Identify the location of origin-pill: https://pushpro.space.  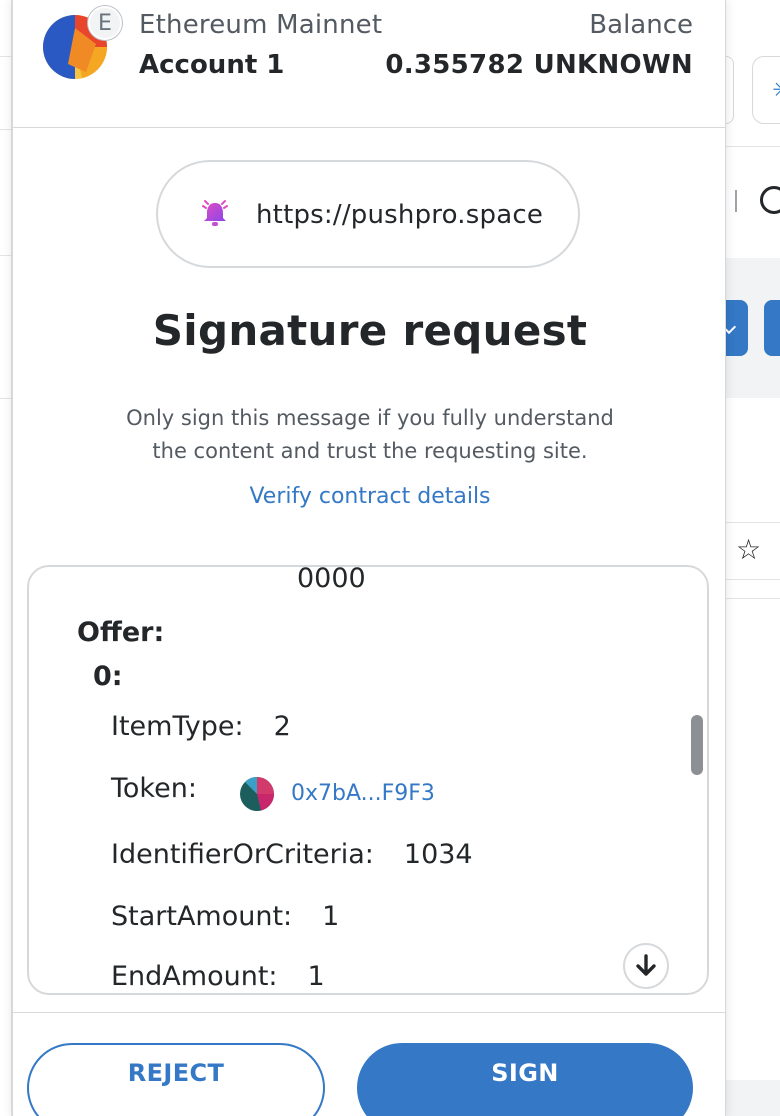
(368, 214).